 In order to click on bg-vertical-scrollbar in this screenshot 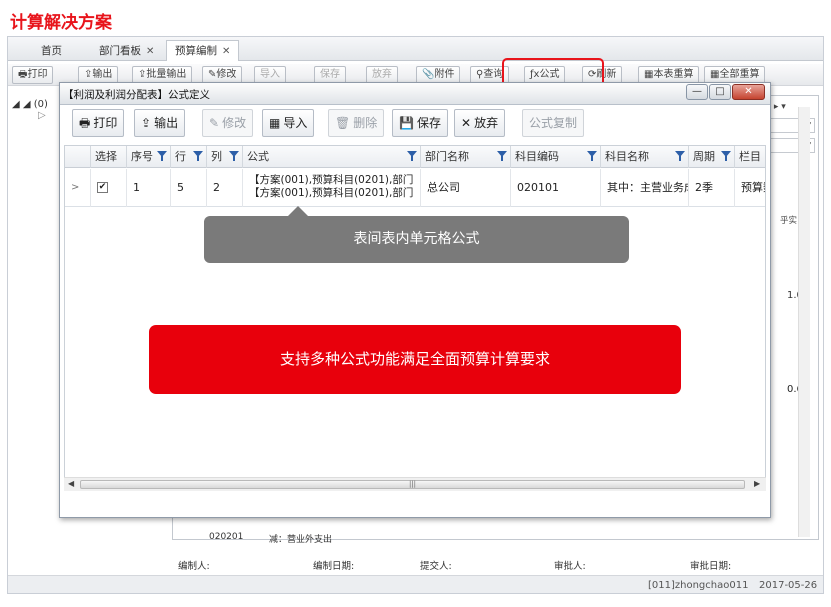, I will do `click(804, 322)`.